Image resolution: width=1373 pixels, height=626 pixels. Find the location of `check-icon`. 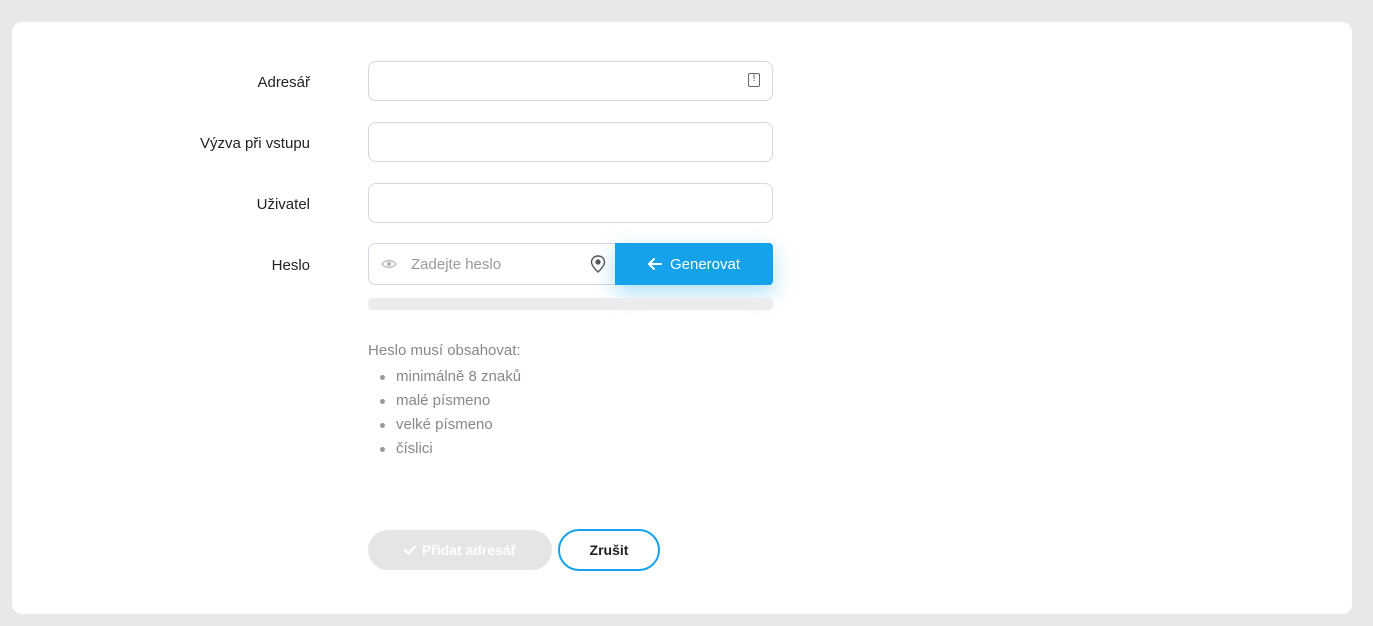

check-icon is located at coordinates (409, 550).